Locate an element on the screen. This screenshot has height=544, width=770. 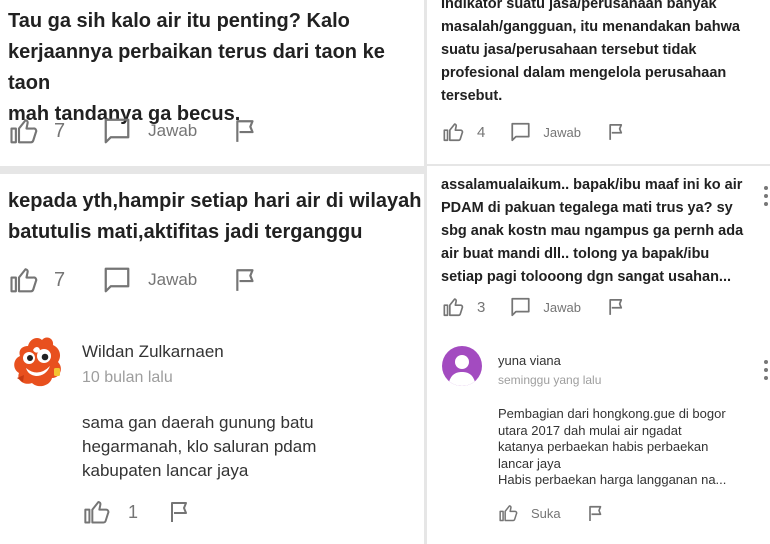
like-count: 1 is located at coordinates (133, 511).